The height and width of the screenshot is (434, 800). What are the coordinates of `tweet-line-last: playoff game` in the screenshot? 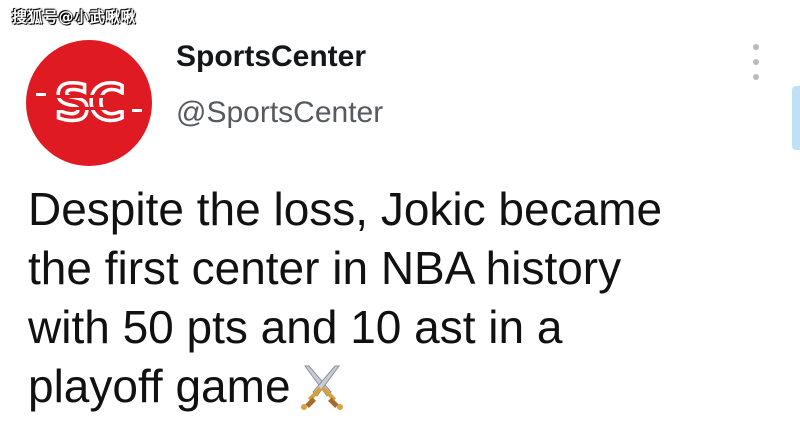 It's located at (398, 386).